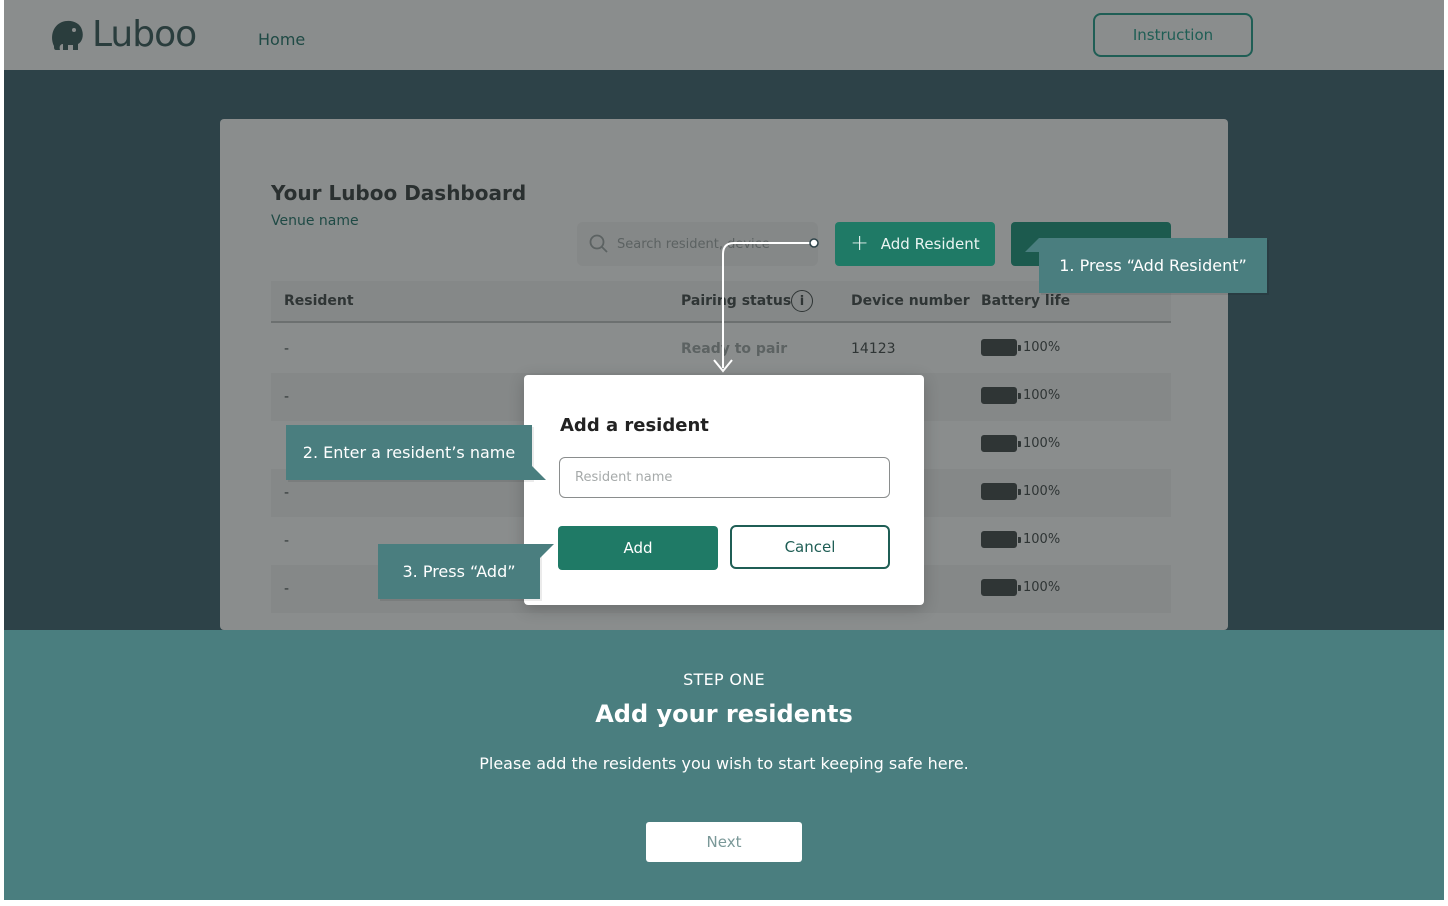 Image resolution: width=1448 pixels, height=906 pixels. What do you see at coordinates (144, 34) in the screenshot?
I see `brand-name: Luboo` at bounding box center [144, 34].